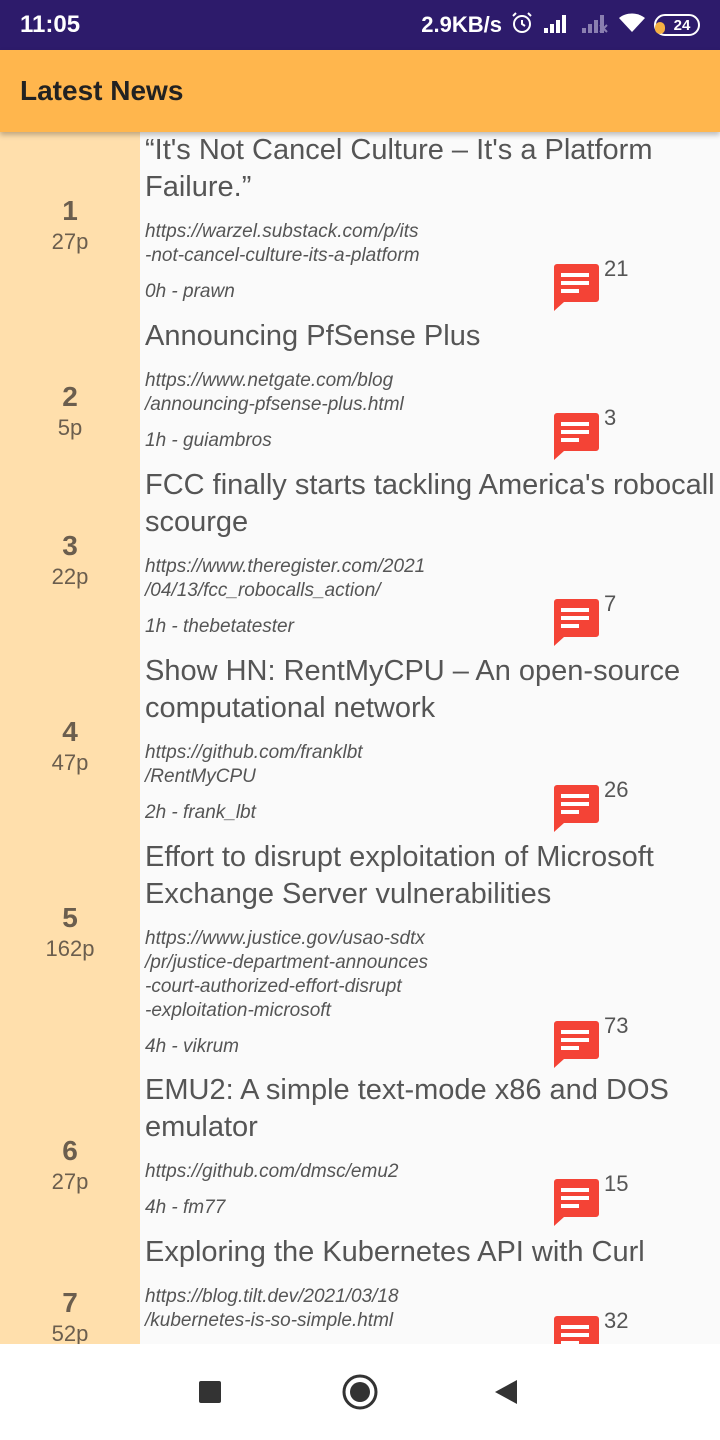 This screenshot has width=720, height=1440. I want to click on rank-box: 3 22p, so click(70, 560).